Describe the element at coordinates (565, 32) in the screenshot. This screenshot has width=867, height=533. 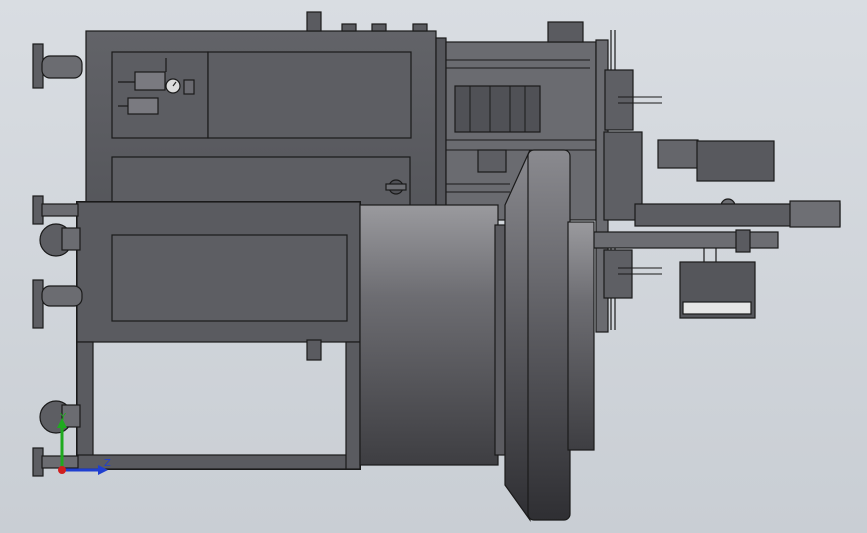
I see `mechanism-top` at that location.